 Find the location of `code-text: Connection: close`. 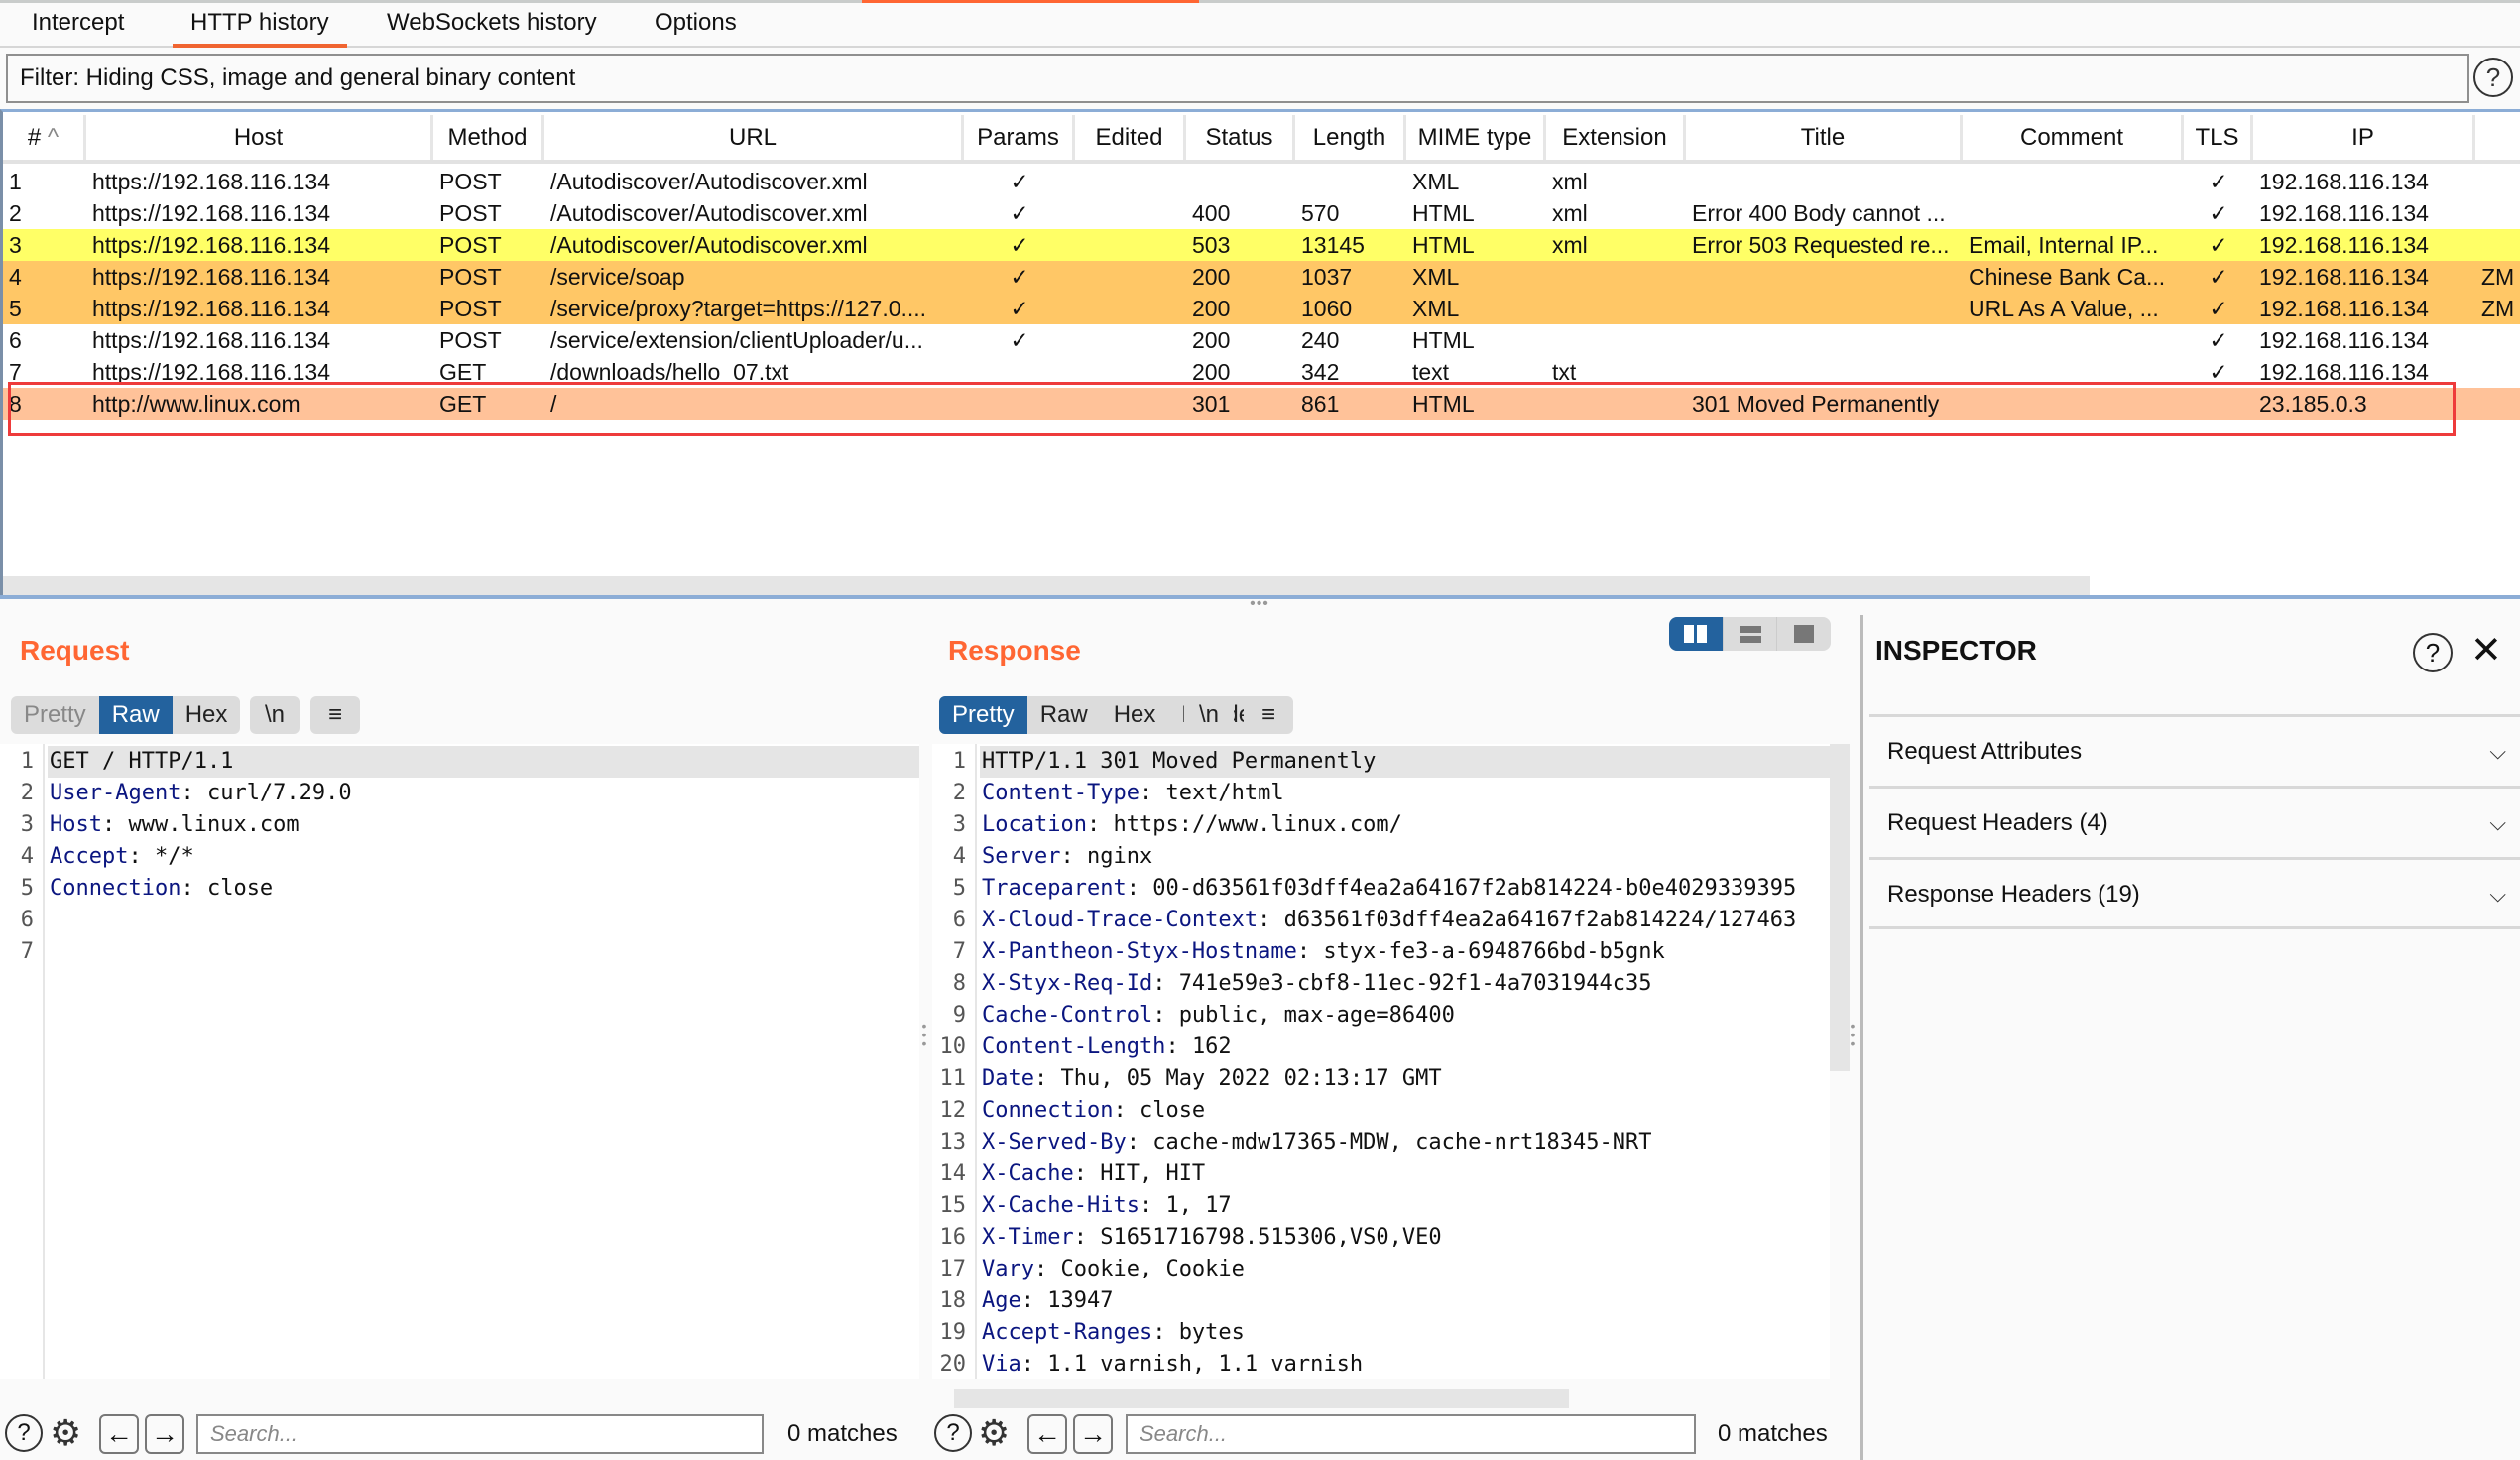

code-text: Connection: close is located at coordinates (483, 889).